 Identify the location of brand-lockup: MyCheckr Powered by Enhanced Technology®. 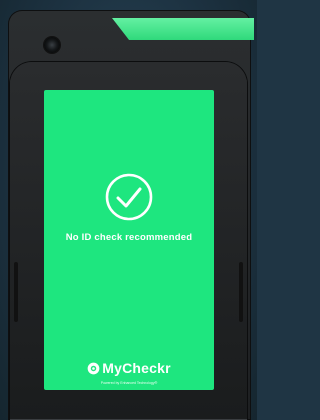
(129, 372).